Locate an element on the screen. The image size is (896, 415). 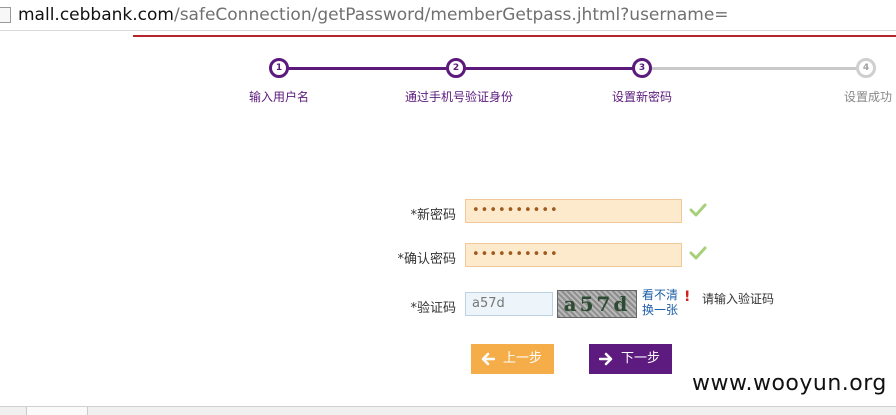
refresh-link-line-1: 看不清 is located at coordinates (660, 295).